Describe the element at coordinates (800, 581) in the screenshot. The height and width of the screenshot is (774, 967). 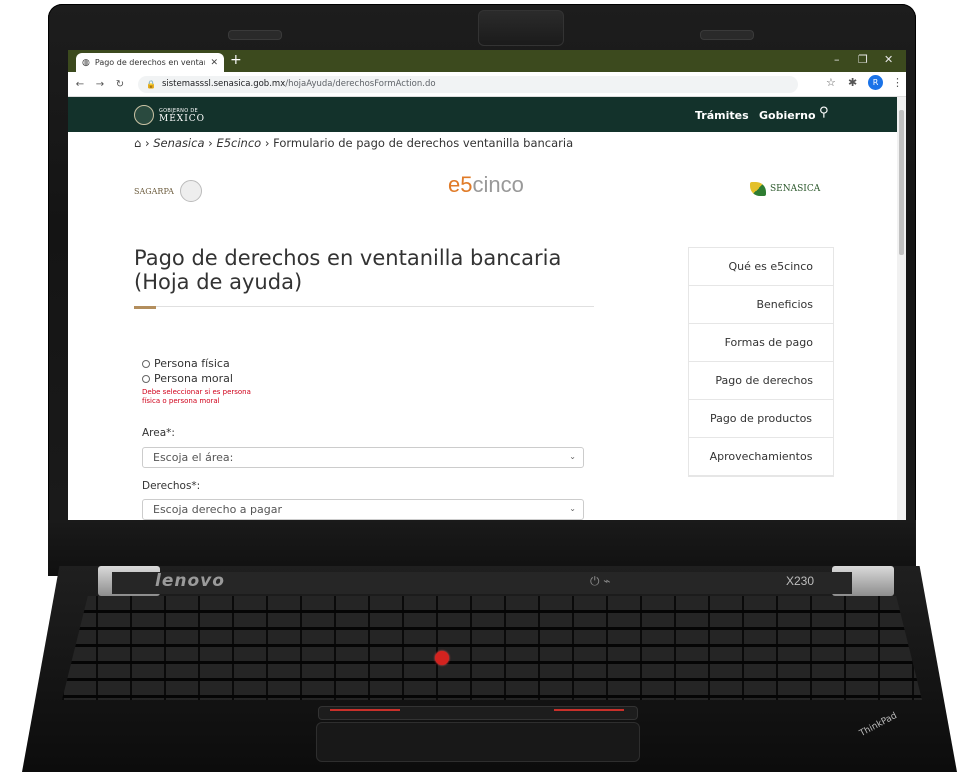
I see `model-label: X230` at that location.